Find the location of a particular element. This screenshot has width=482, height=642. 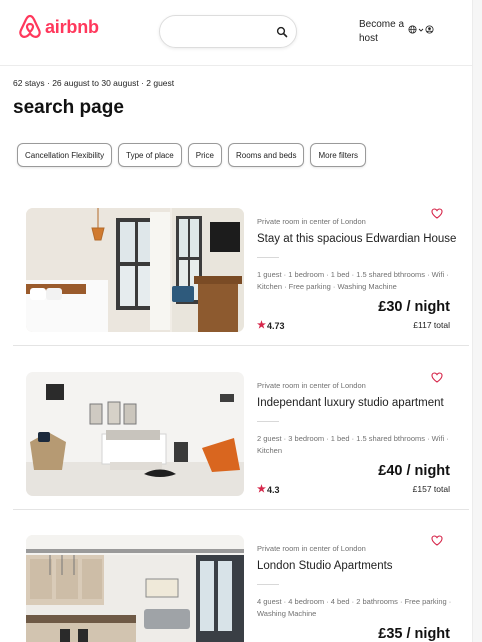

search-icon is located at coordinates (282, 32).